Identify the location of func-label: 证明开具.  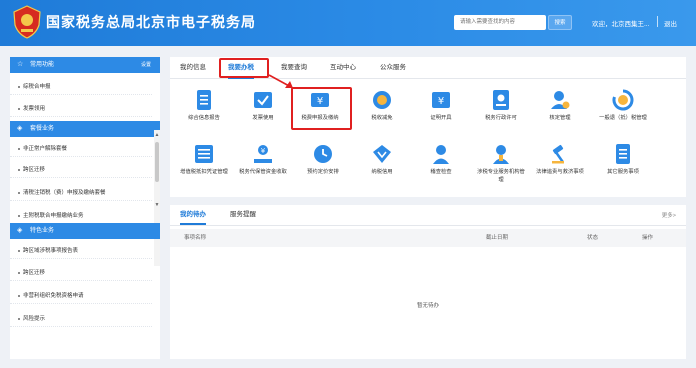
(441, 118).